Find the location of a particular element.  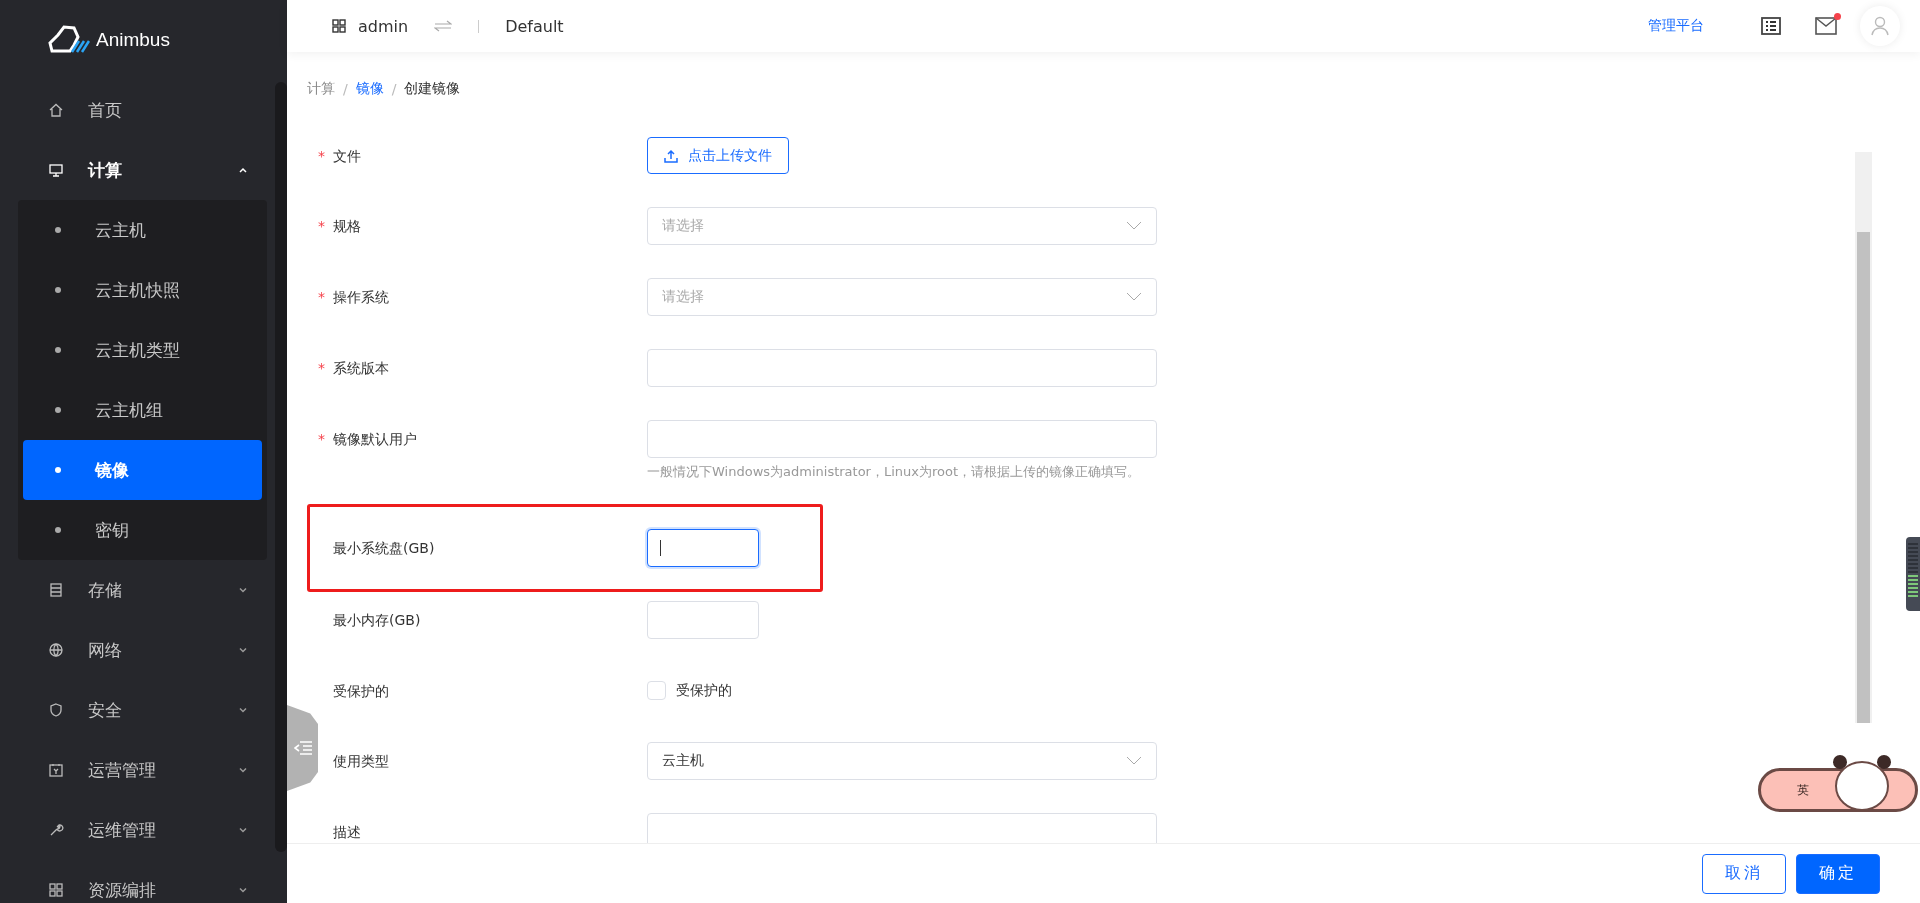

breadcrumb-item: 计算 is located at coordinates (321, 89).